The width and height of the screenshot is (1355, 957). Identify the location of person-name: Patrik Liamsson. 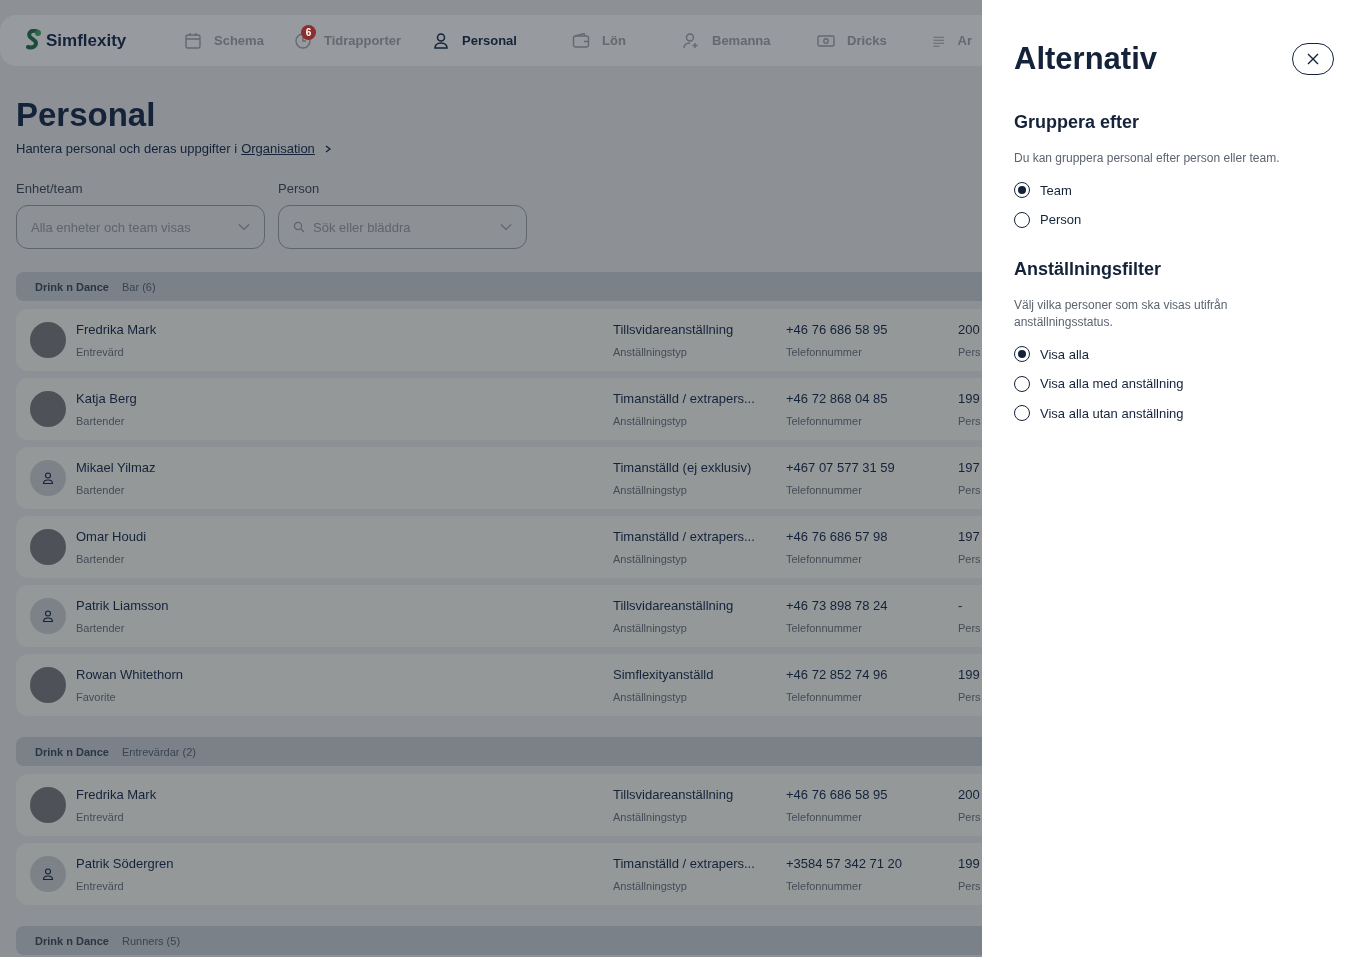
(123, 606).